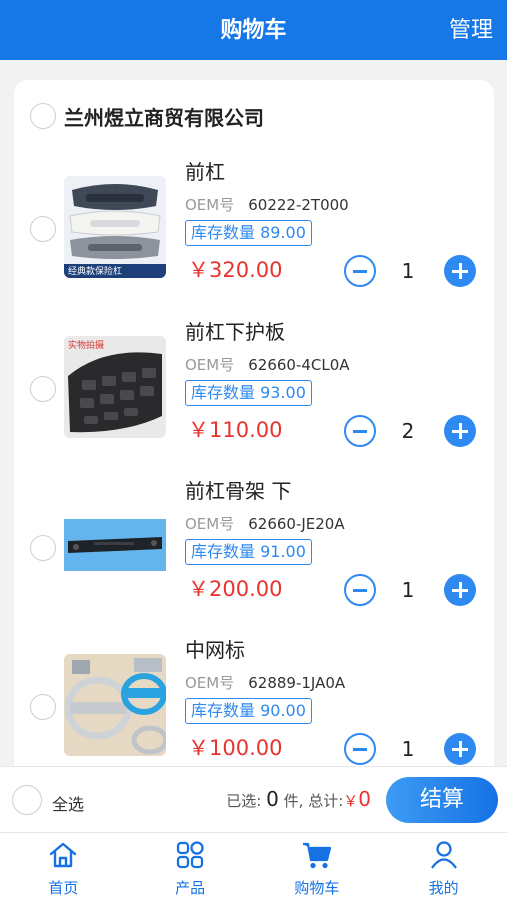 This screenshot has width=507, height=900. What do you see at coordinates (235, 430) in the screenshot?
I see `product-price: ￥110.00` at bounding box center [235, 430].